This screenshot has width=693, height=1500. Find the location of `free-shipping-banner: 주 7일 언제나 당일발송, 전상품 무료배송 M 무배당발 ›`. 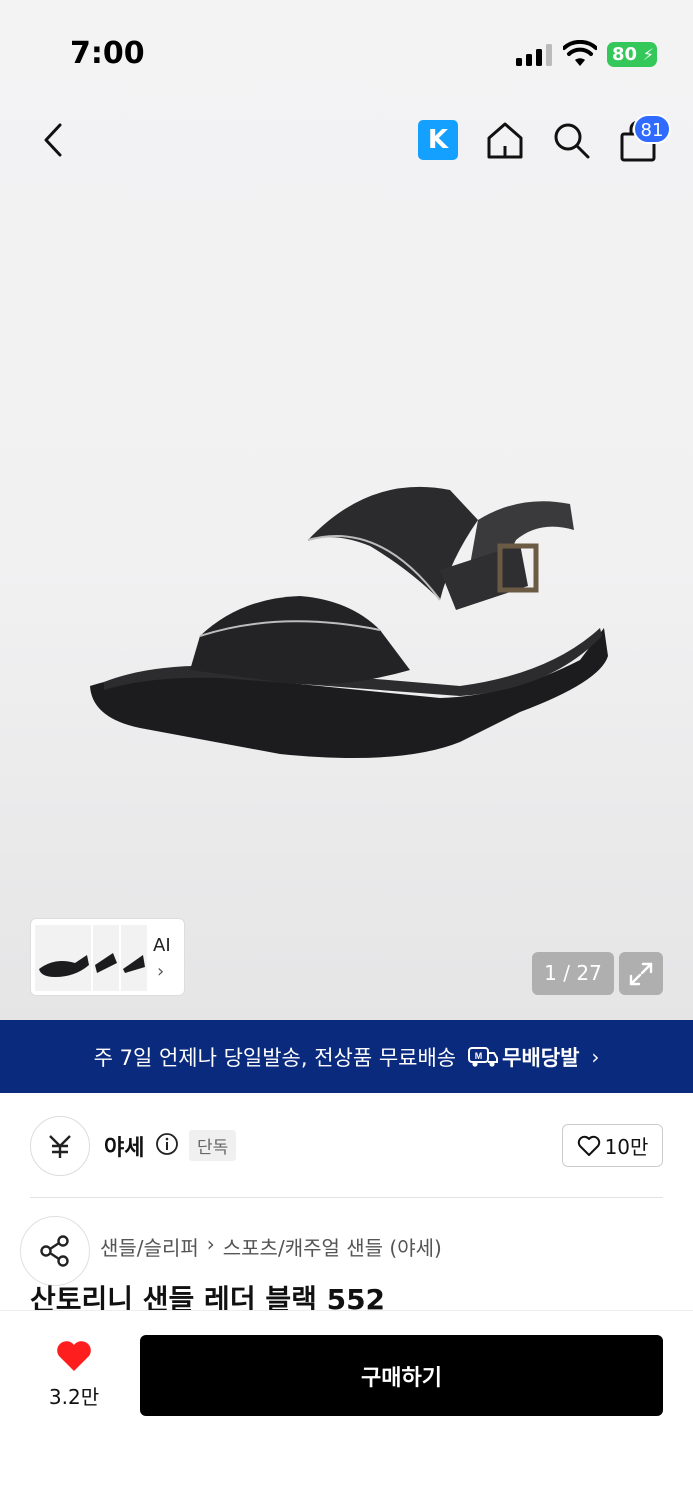

free-shipping-banner: 주 7일 언제나 당일발송, 전상품 무료배송 M 무배당발 › is located at coordinates (346, 1056).